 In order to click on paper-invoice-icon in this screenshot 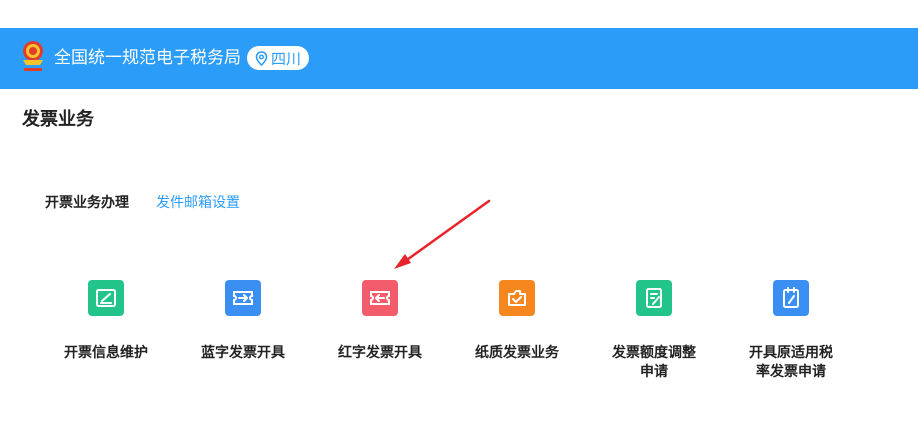, I will do `click(517, 298)`.